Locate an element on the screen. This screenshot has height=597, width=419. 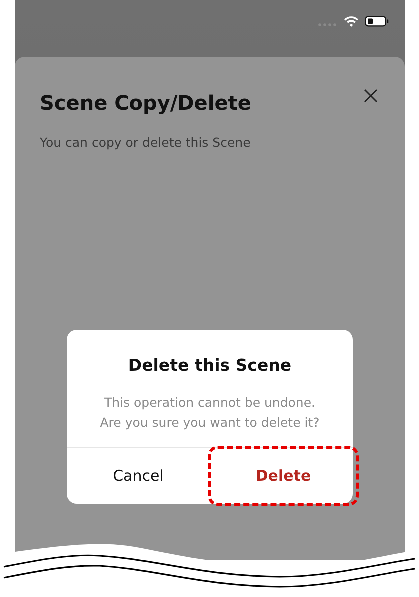
dialog-message: This operation cannot be undone. Are you sure you want to delete it? is located at coordinates (210, 413).